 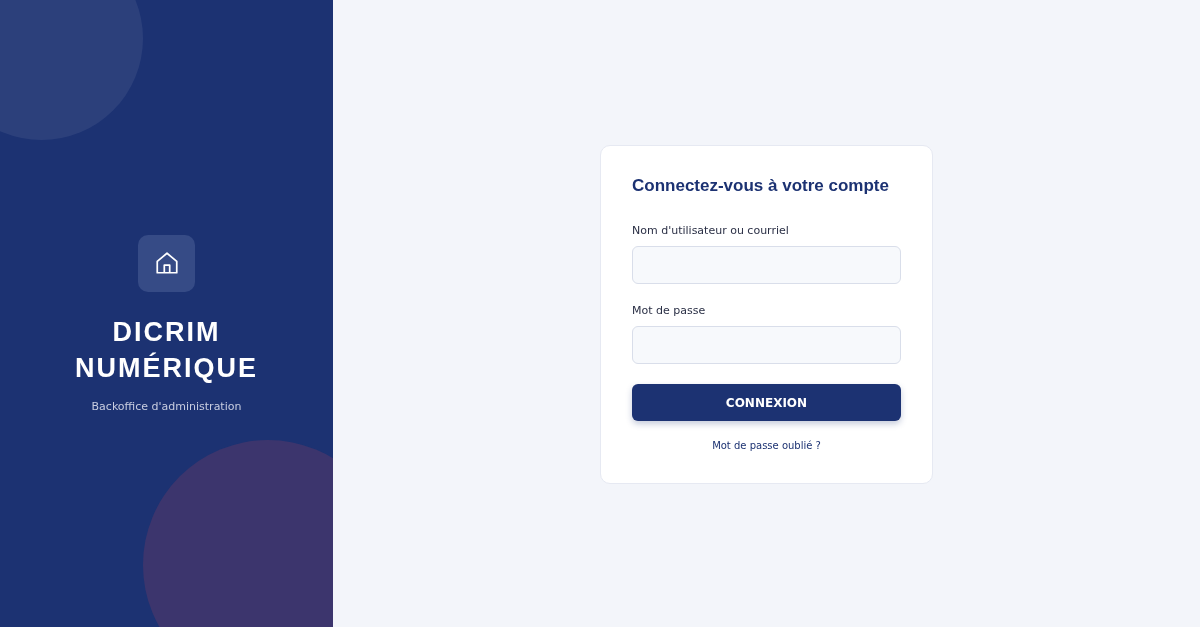 I want to click on app-title: DICRIM NUMÉRIQUE, so click(x=166, y=350).